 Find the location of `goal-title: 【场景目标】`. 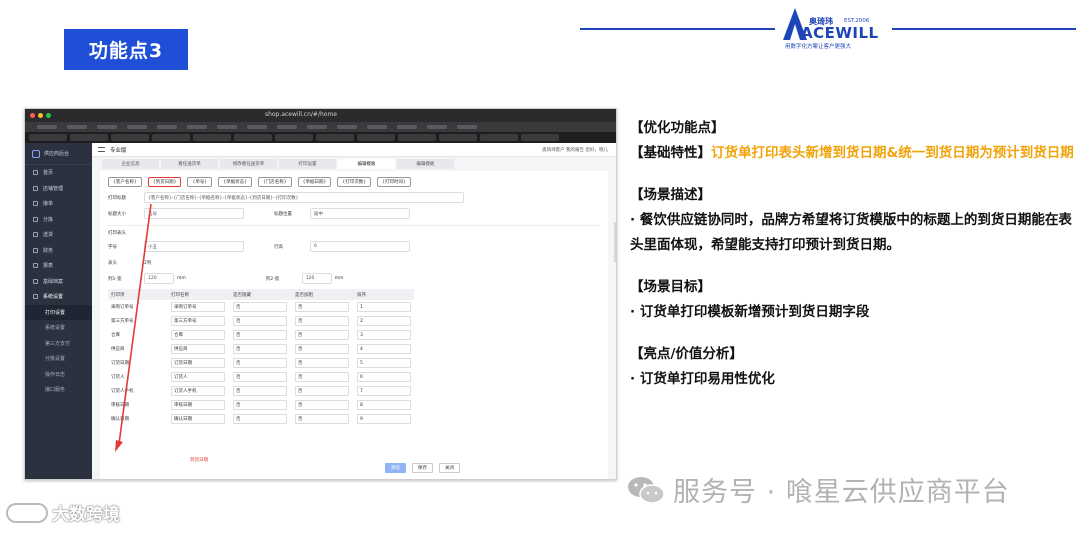

goal-title: 【场景目标】 is located at coordinates (670, 287).